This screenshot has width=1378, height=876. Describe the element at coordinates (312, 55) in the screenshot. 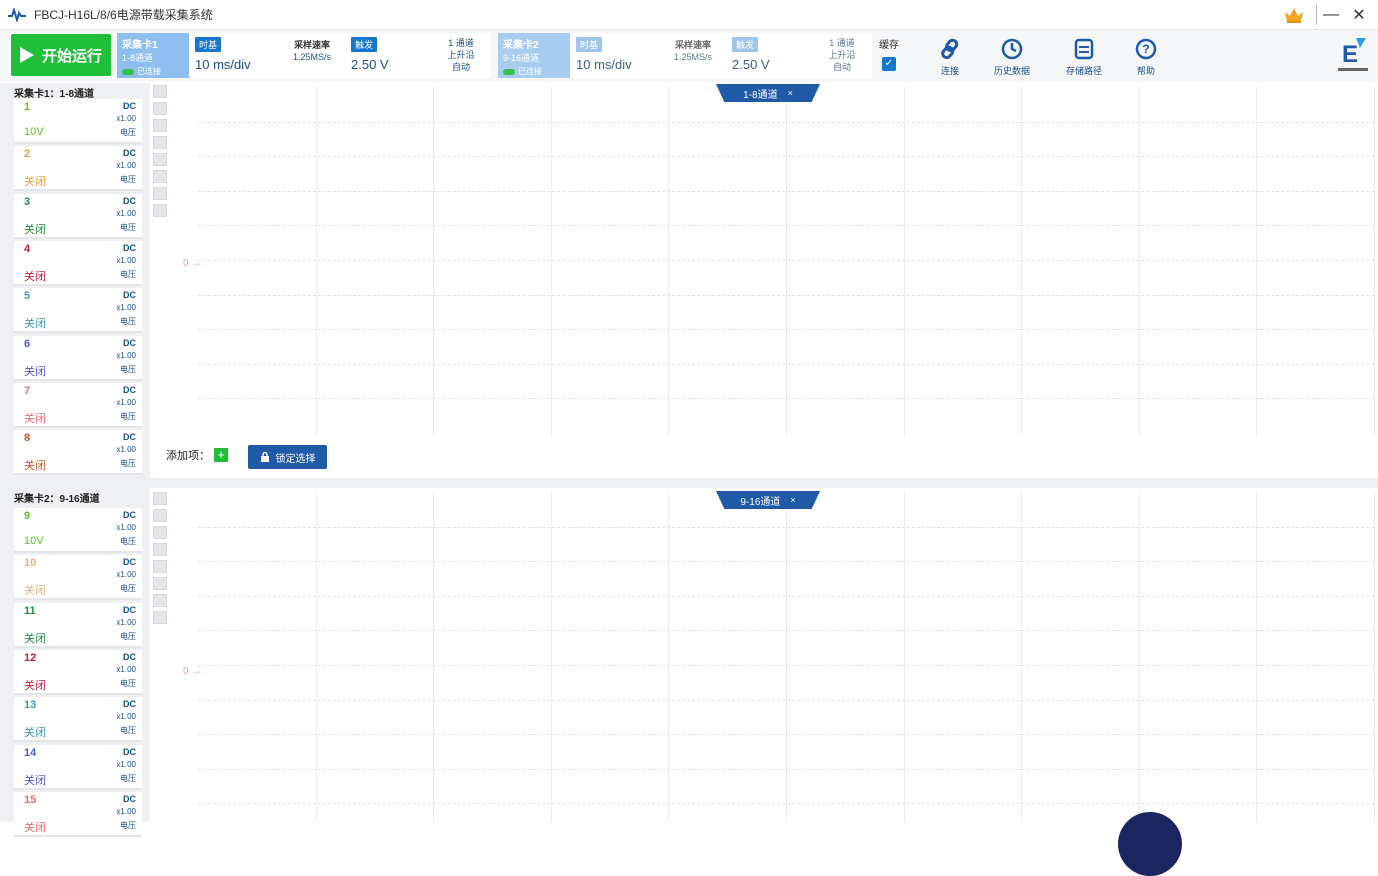

I see `card1-sample-rate: 采样速率 1.25MS/s` at that location.